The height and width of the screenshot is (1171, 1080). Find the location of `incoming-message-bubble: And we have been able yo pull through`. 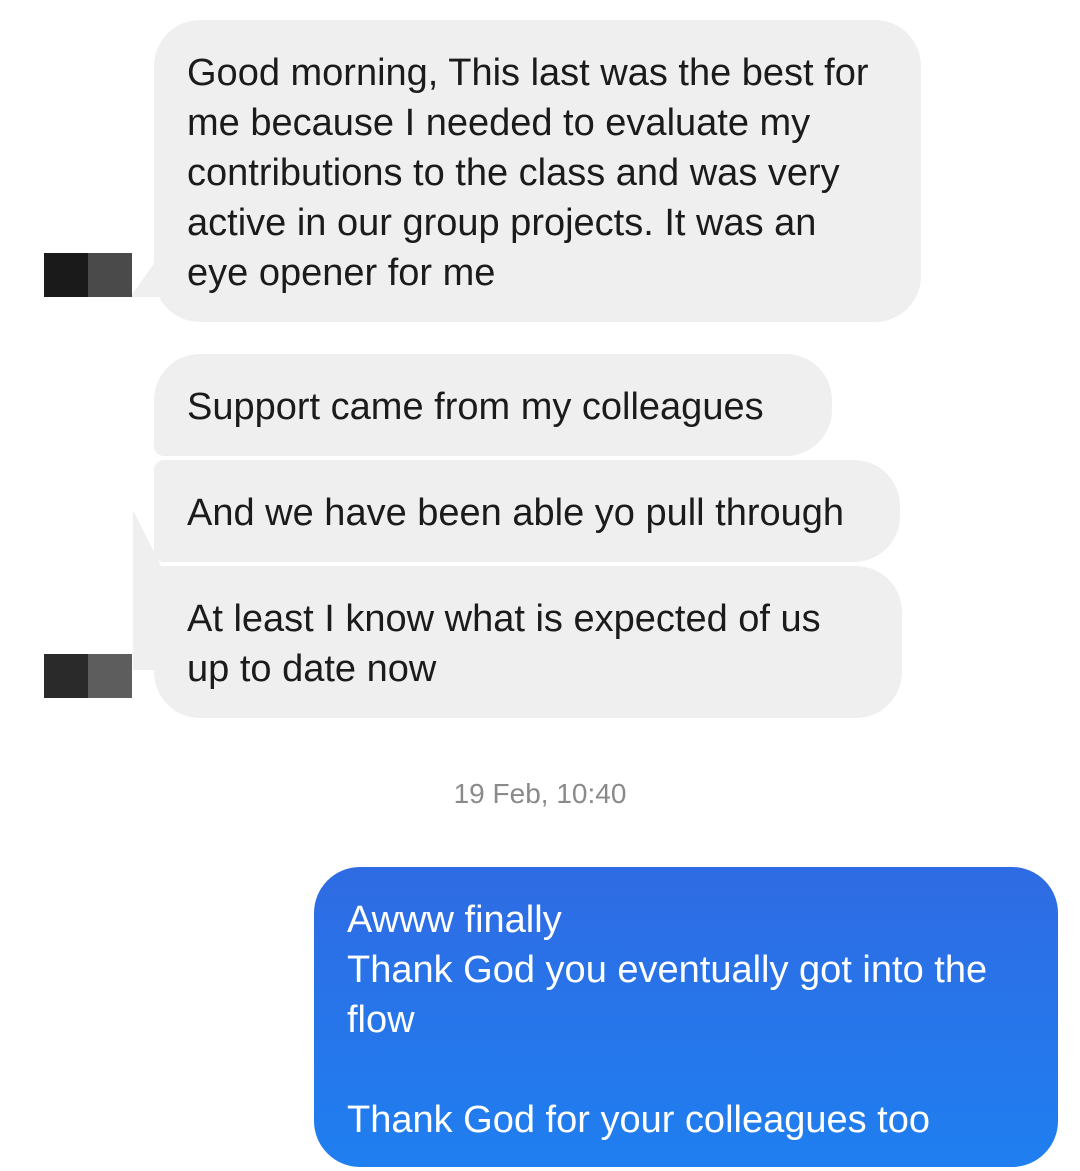

incoming-message-bubble: And we have been able yo pull through is located at coordinates (527, 511).